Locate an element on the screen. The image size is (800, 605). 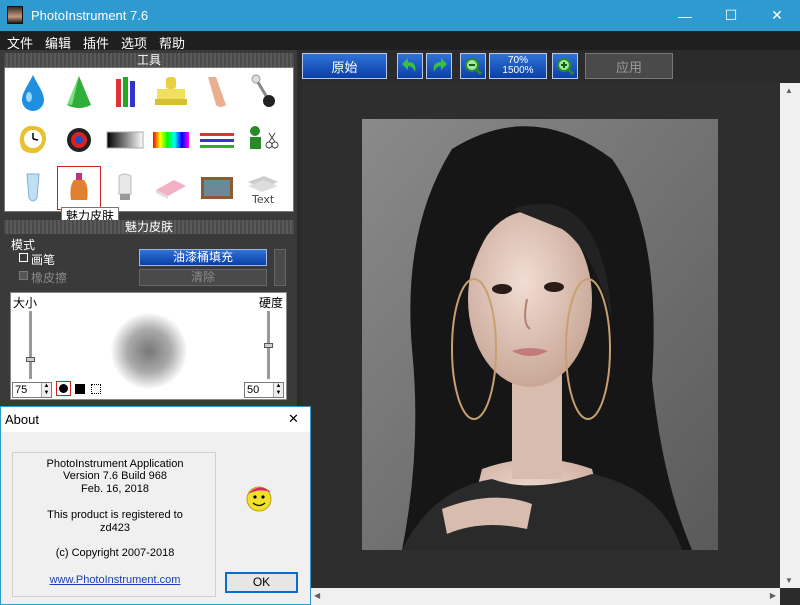
minimize-button: — is located at coordinates (685, 15).